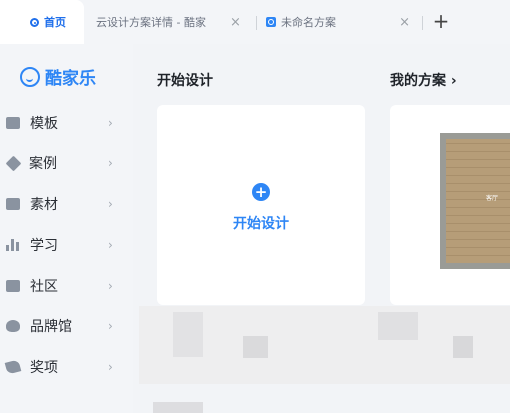  Describe the element at coordinates (43, 164) in the screenshot. I see `sidebar-item-label: 案例` at that location.